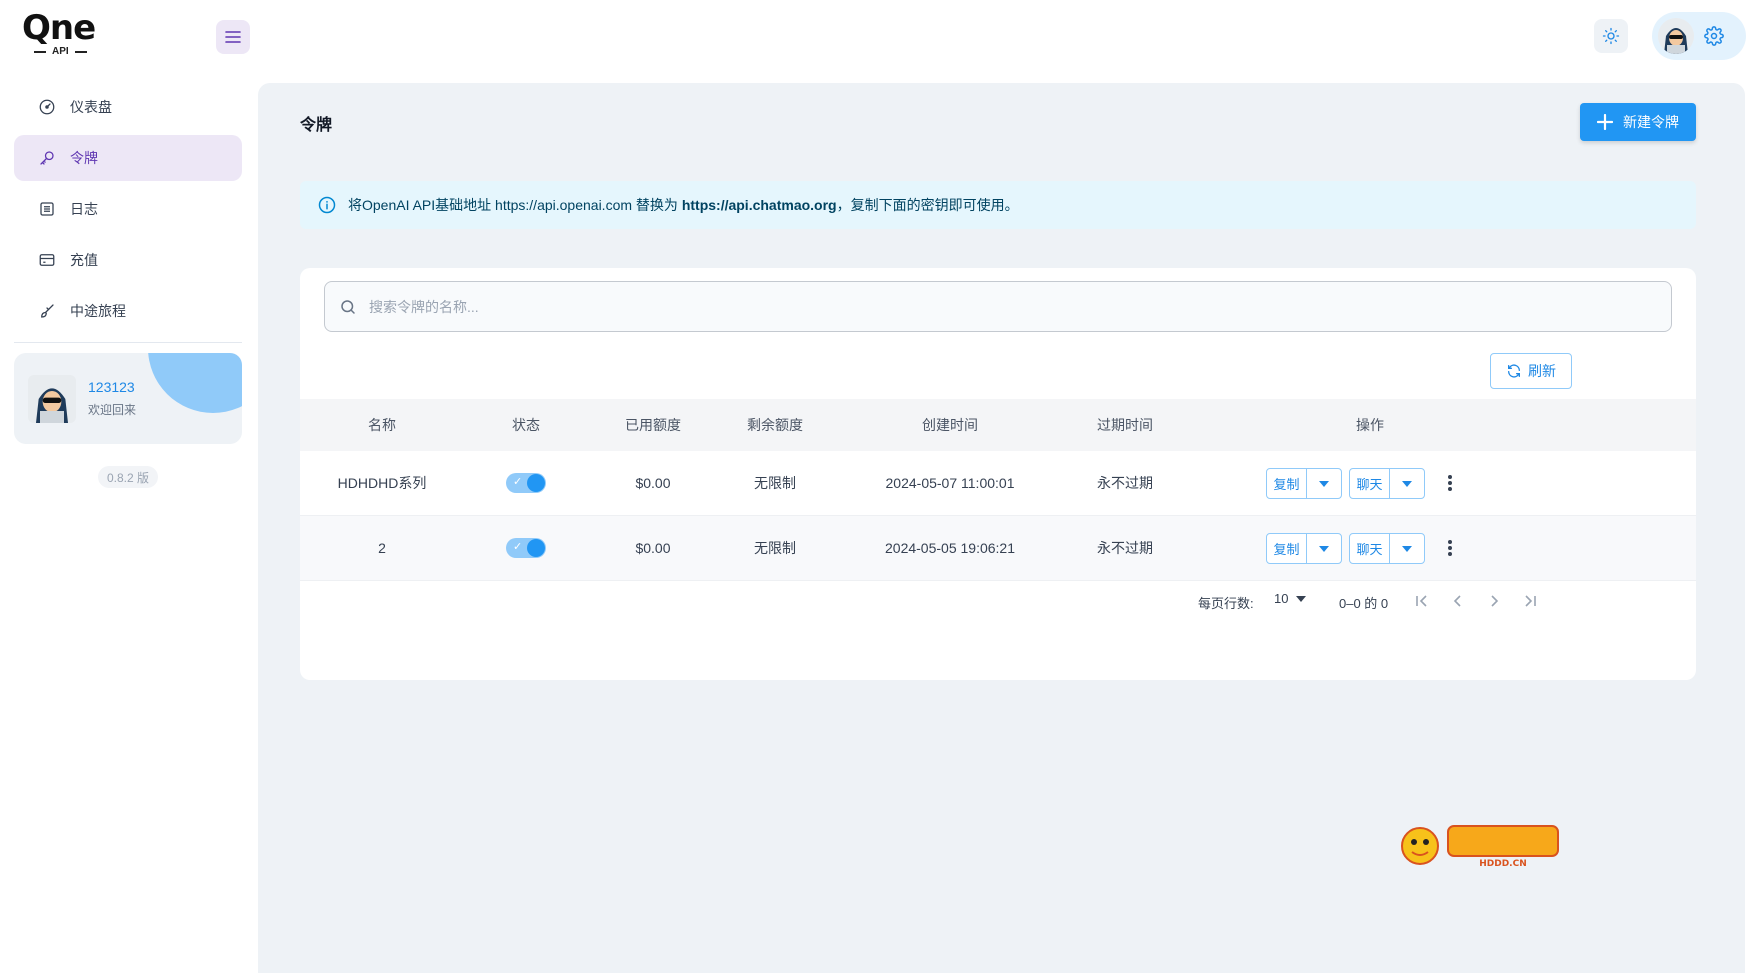 The width and height of the screenshot is (1757, 973). What do you see at coordinates (382, 483) in the screenshot?
I see `token-name: HDHDHD系列` at bounding box center [382, 483].